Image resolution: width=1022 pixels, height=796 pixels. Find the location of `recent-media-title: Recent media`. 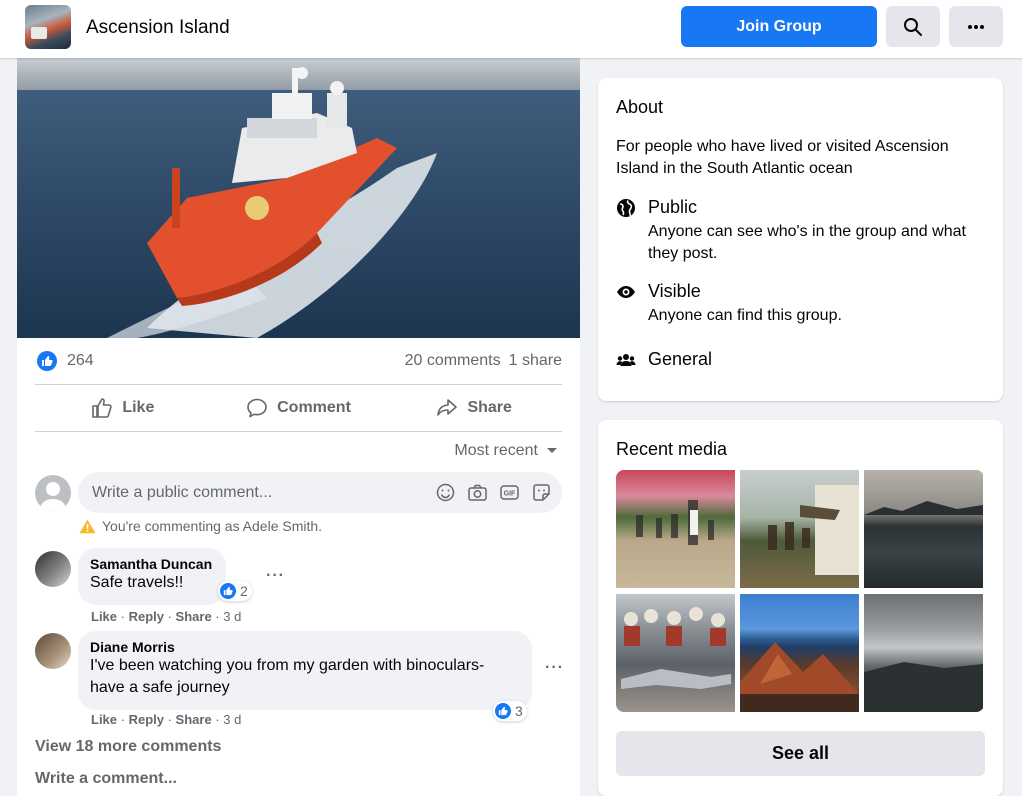

recent-media-title: Recent media is located at coordinates (672, 449).